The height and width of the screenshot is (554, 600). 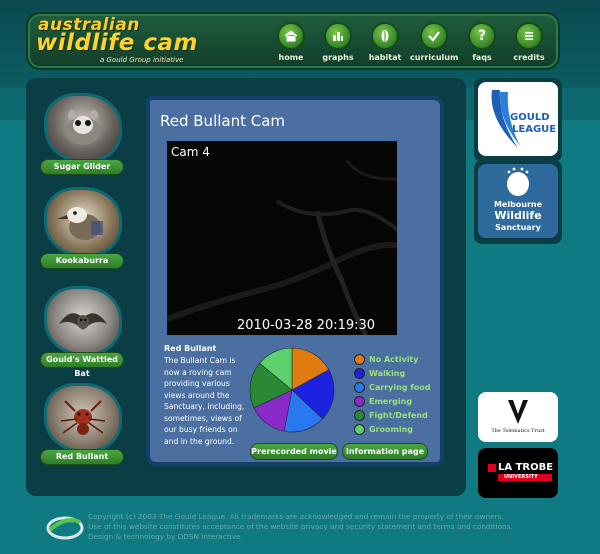 I want to click on house-icon, so click(x=291, y=36).